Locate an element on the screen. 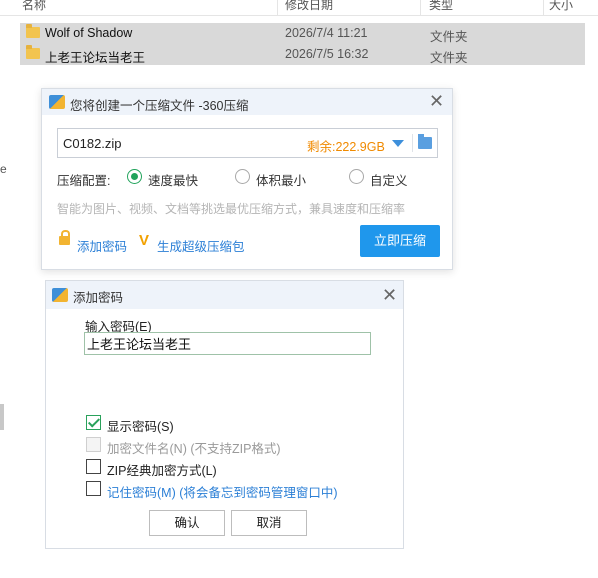 The width and height of the screenshot is (598, 578). compress-hint: 智能为图片、视频、文档等挑选最优压缩方式，兼具速度和压缩率 is located at coordinates (231, 209).